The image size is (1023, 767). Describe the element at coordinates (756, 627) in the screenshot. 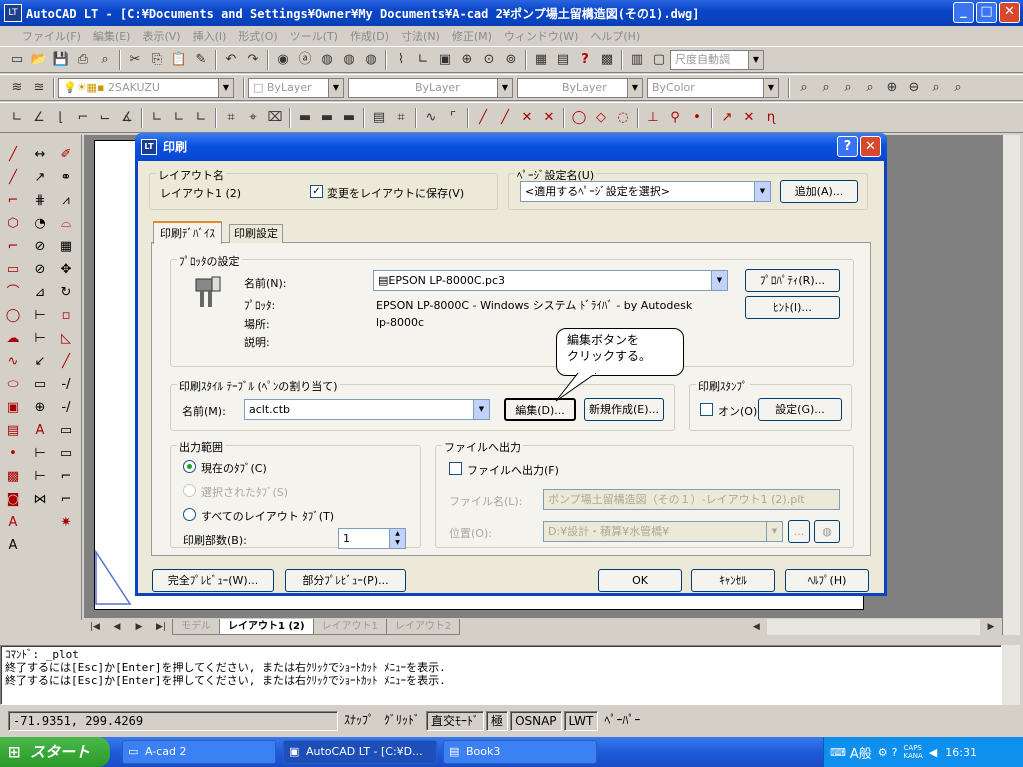

I see `hscroll-left-icon: ◀` at that location.